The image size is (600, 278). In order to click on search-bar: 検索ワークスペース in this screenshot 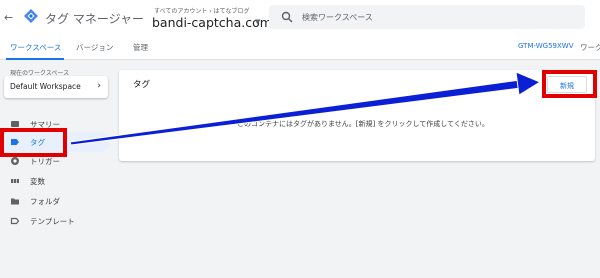, I will do `click(427, 17)`.